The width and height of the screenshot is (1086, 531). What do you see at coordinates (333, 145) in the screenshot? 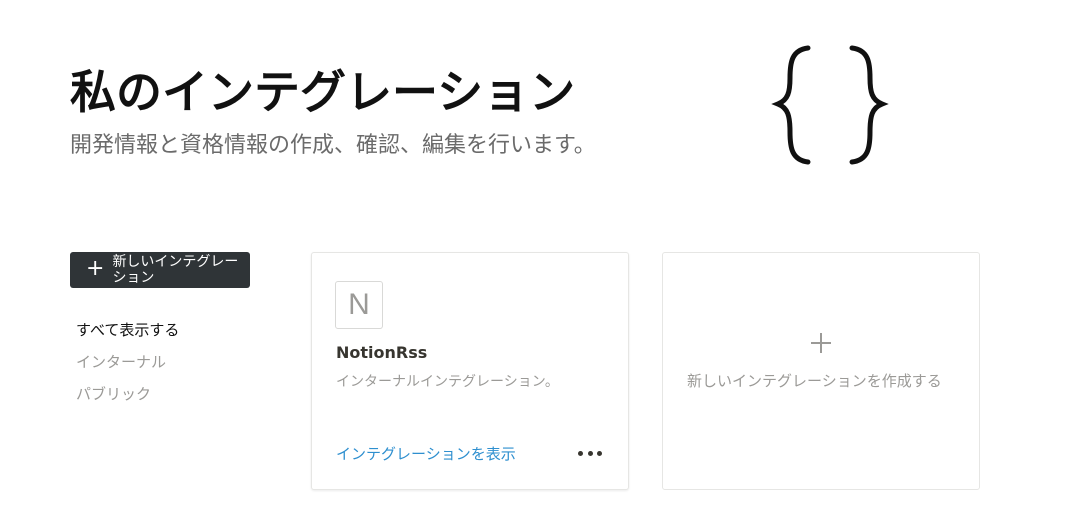
I see `page-subtitle: 開発情報と資格情報の作成、確認、編集を行います。` at bounding box center [333, 145].